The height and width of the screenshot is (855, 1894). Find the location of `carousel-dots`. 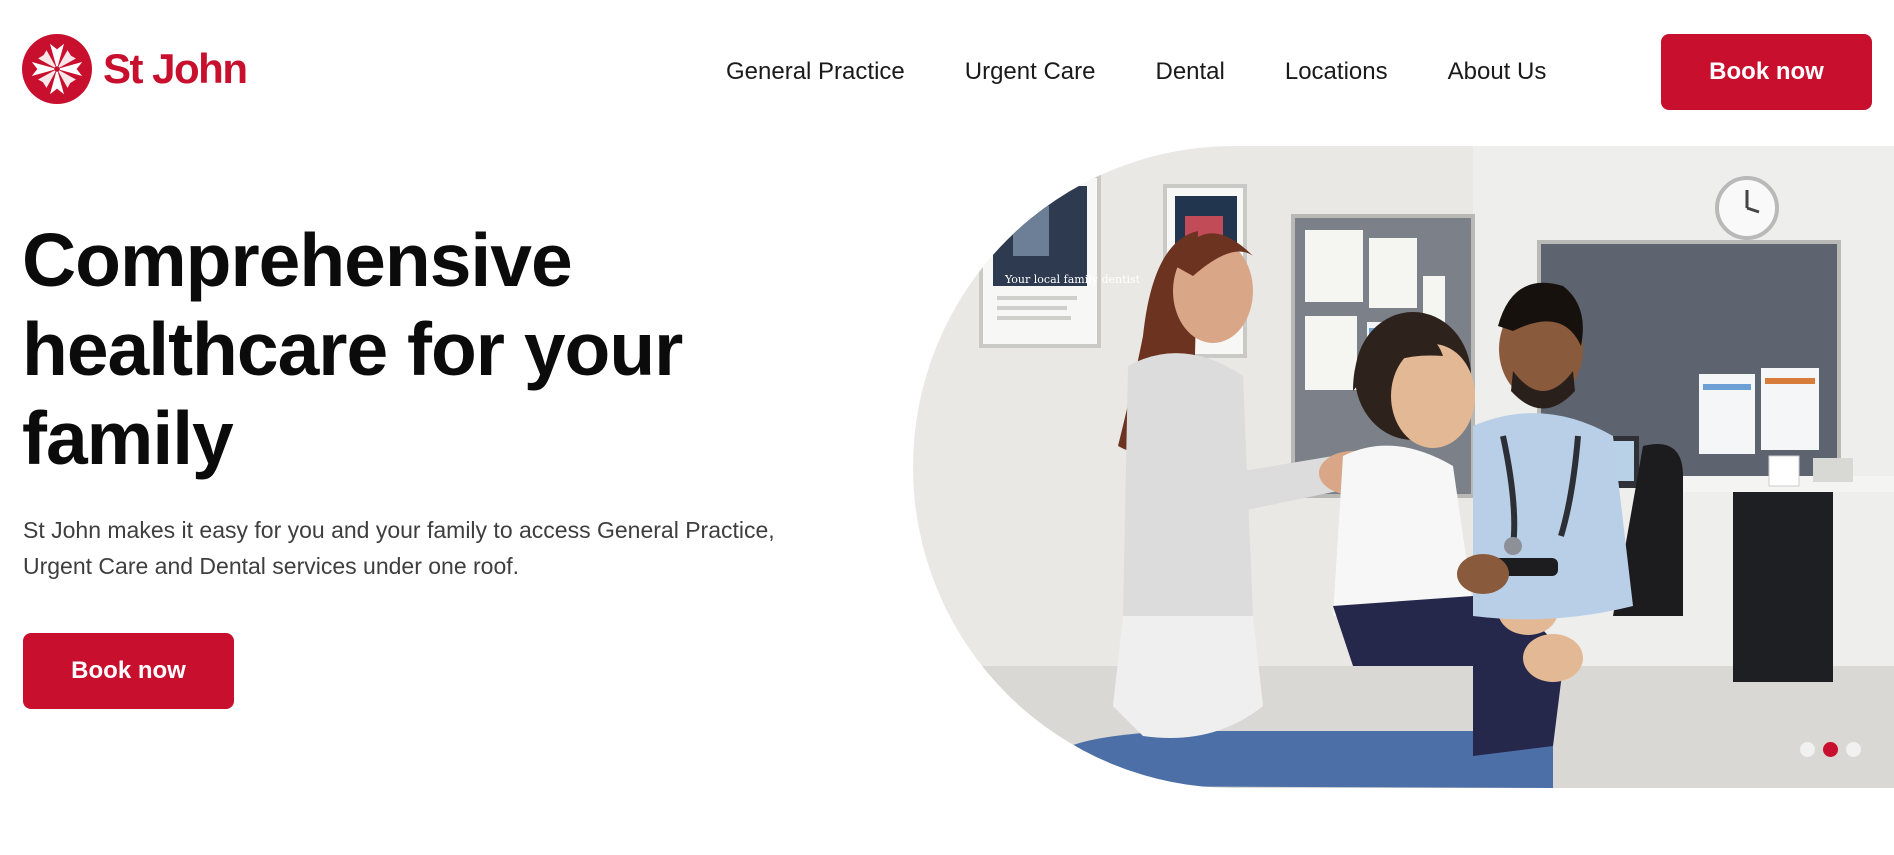

carousel-dots is located at coordinates (1830, 749).